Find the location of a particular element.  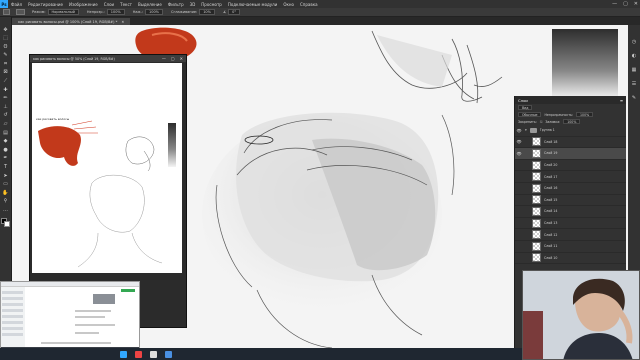

menu-item: Редактирование is located at coordinates (45, 4).